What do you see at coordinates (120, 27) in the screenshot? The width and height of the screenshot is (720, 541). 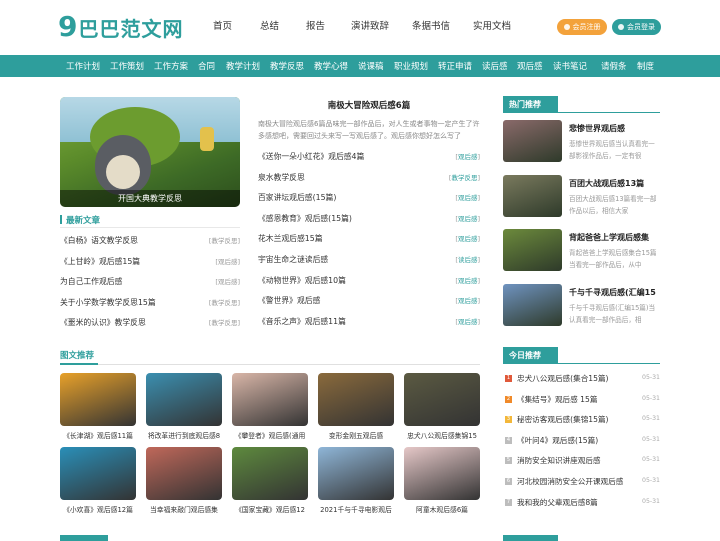 I see `site-logo: 9 巴巴范文网` at bounding box center [120, 27].